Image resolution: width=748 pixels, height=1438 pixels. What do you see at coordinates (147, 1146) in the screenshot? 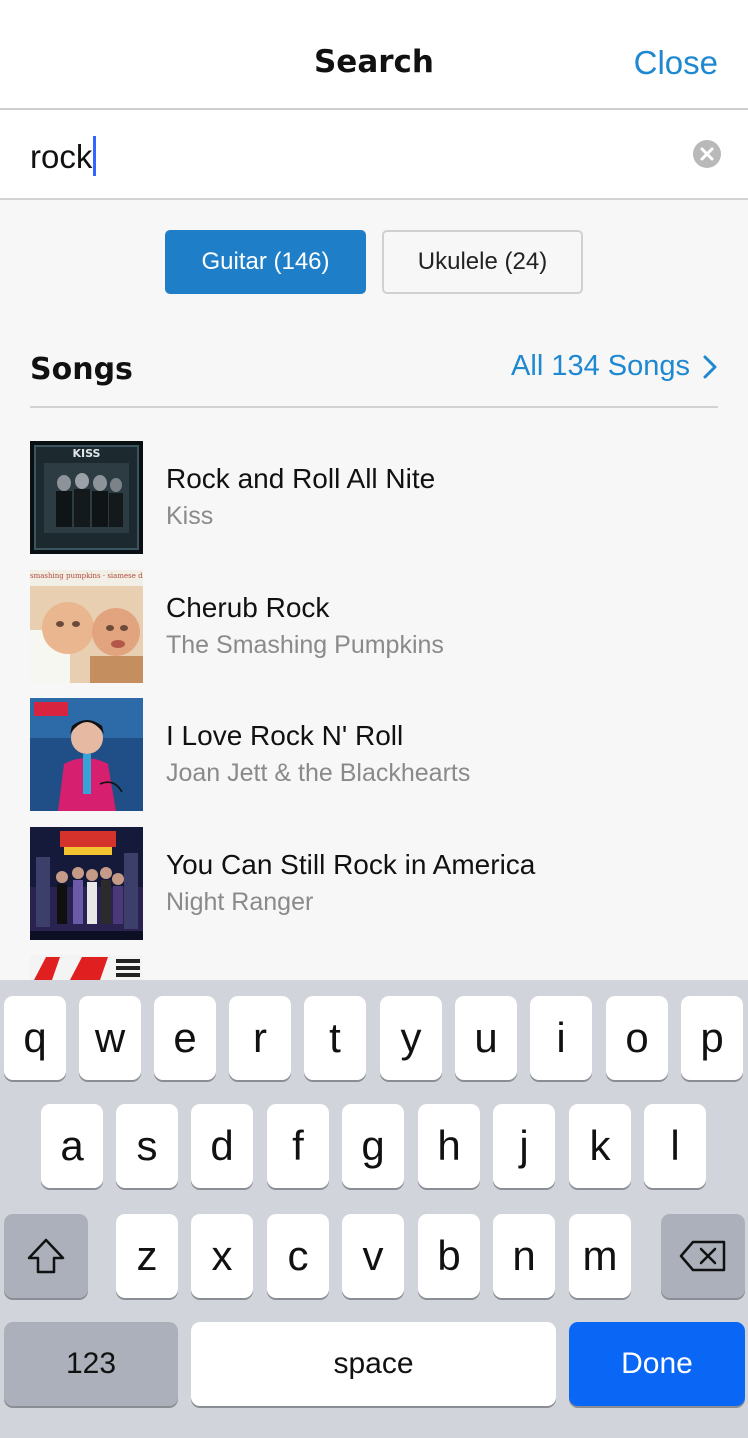
I see `key-s: s` at bounding box center [147, 1146].